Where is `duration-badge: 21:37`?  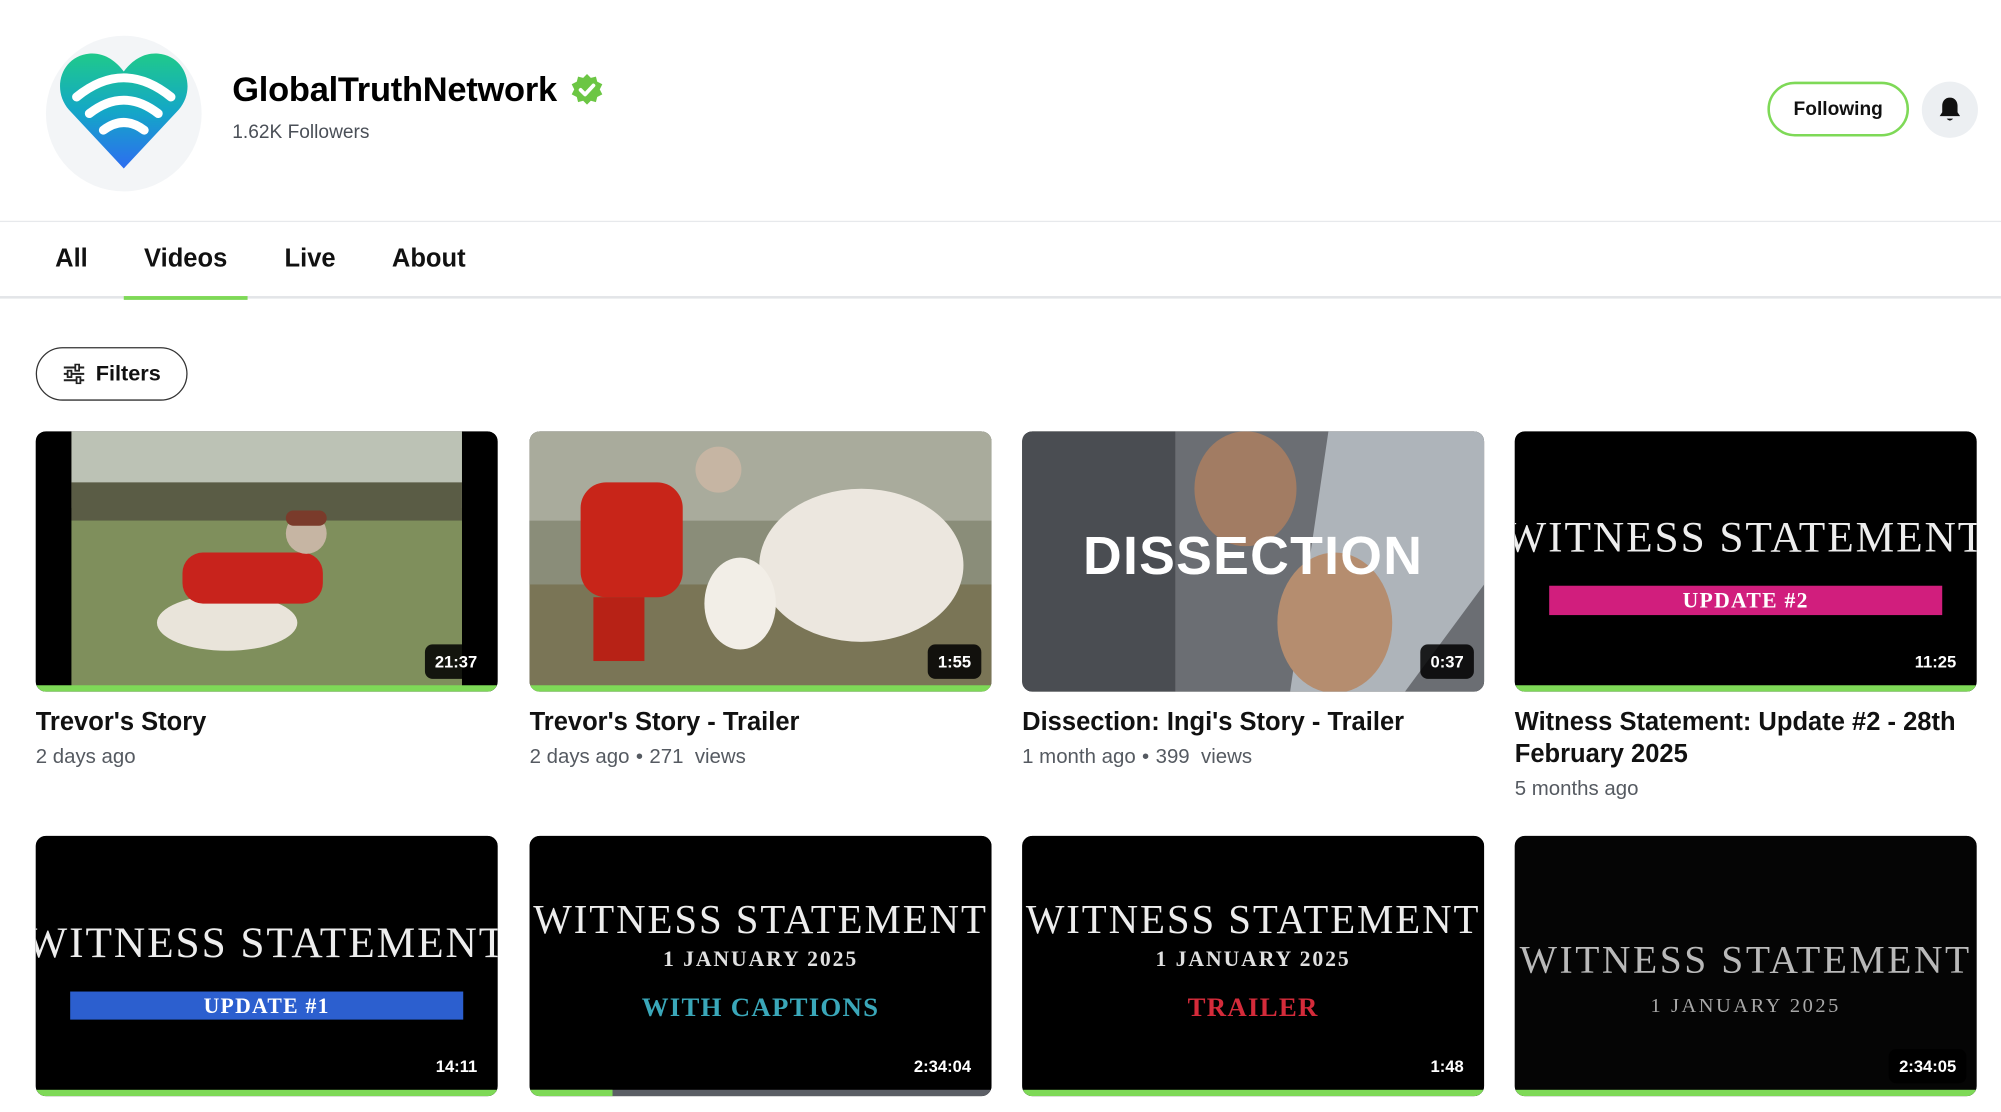
duration-badge: 21:37 is located at coordinates (456, 661).